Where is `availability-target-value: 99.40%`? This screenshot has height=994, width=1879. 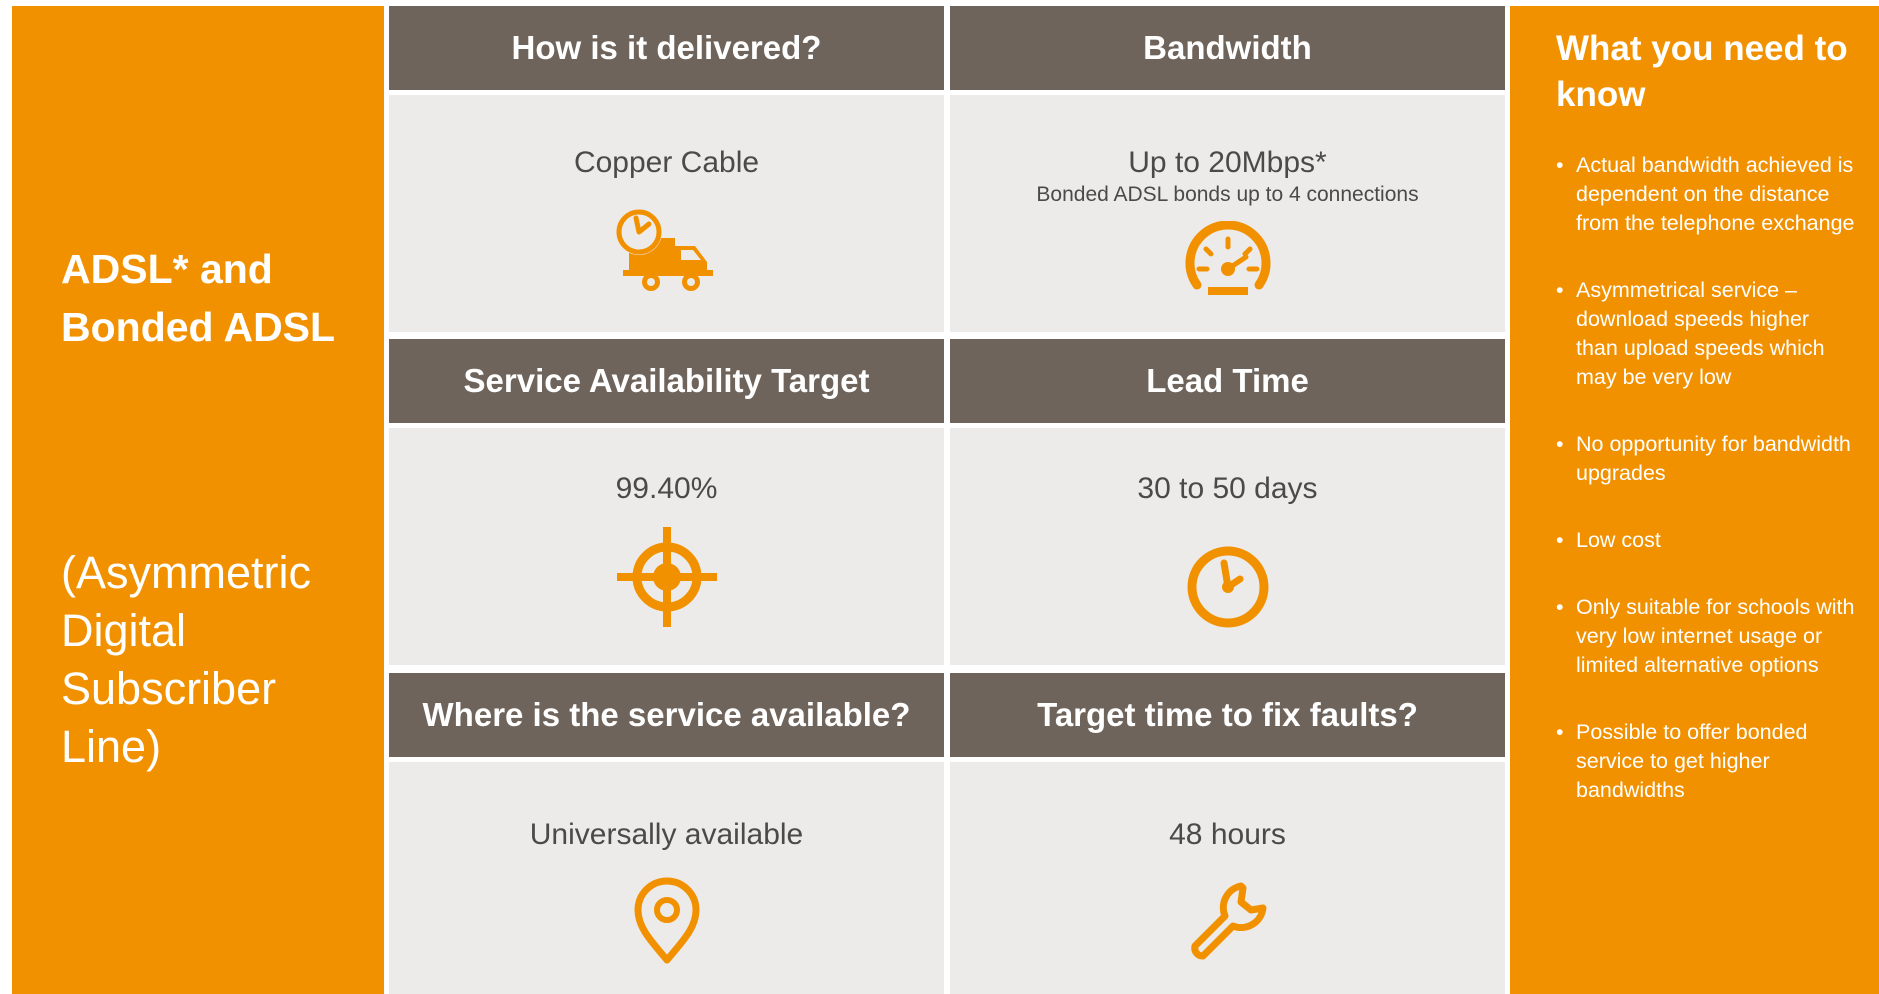 availability-target-value: 99.40% is located at coordinates (666, 488).